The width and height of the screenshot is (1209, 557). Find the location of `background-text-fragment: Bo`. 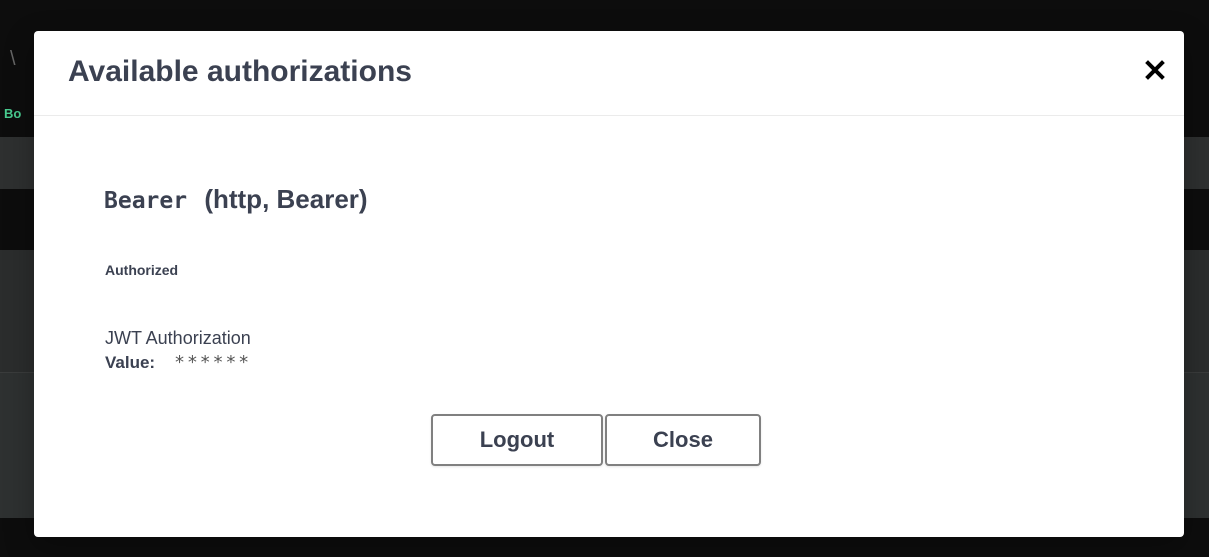

background-text-fragment: Bo is located at coordinates (13, 113).